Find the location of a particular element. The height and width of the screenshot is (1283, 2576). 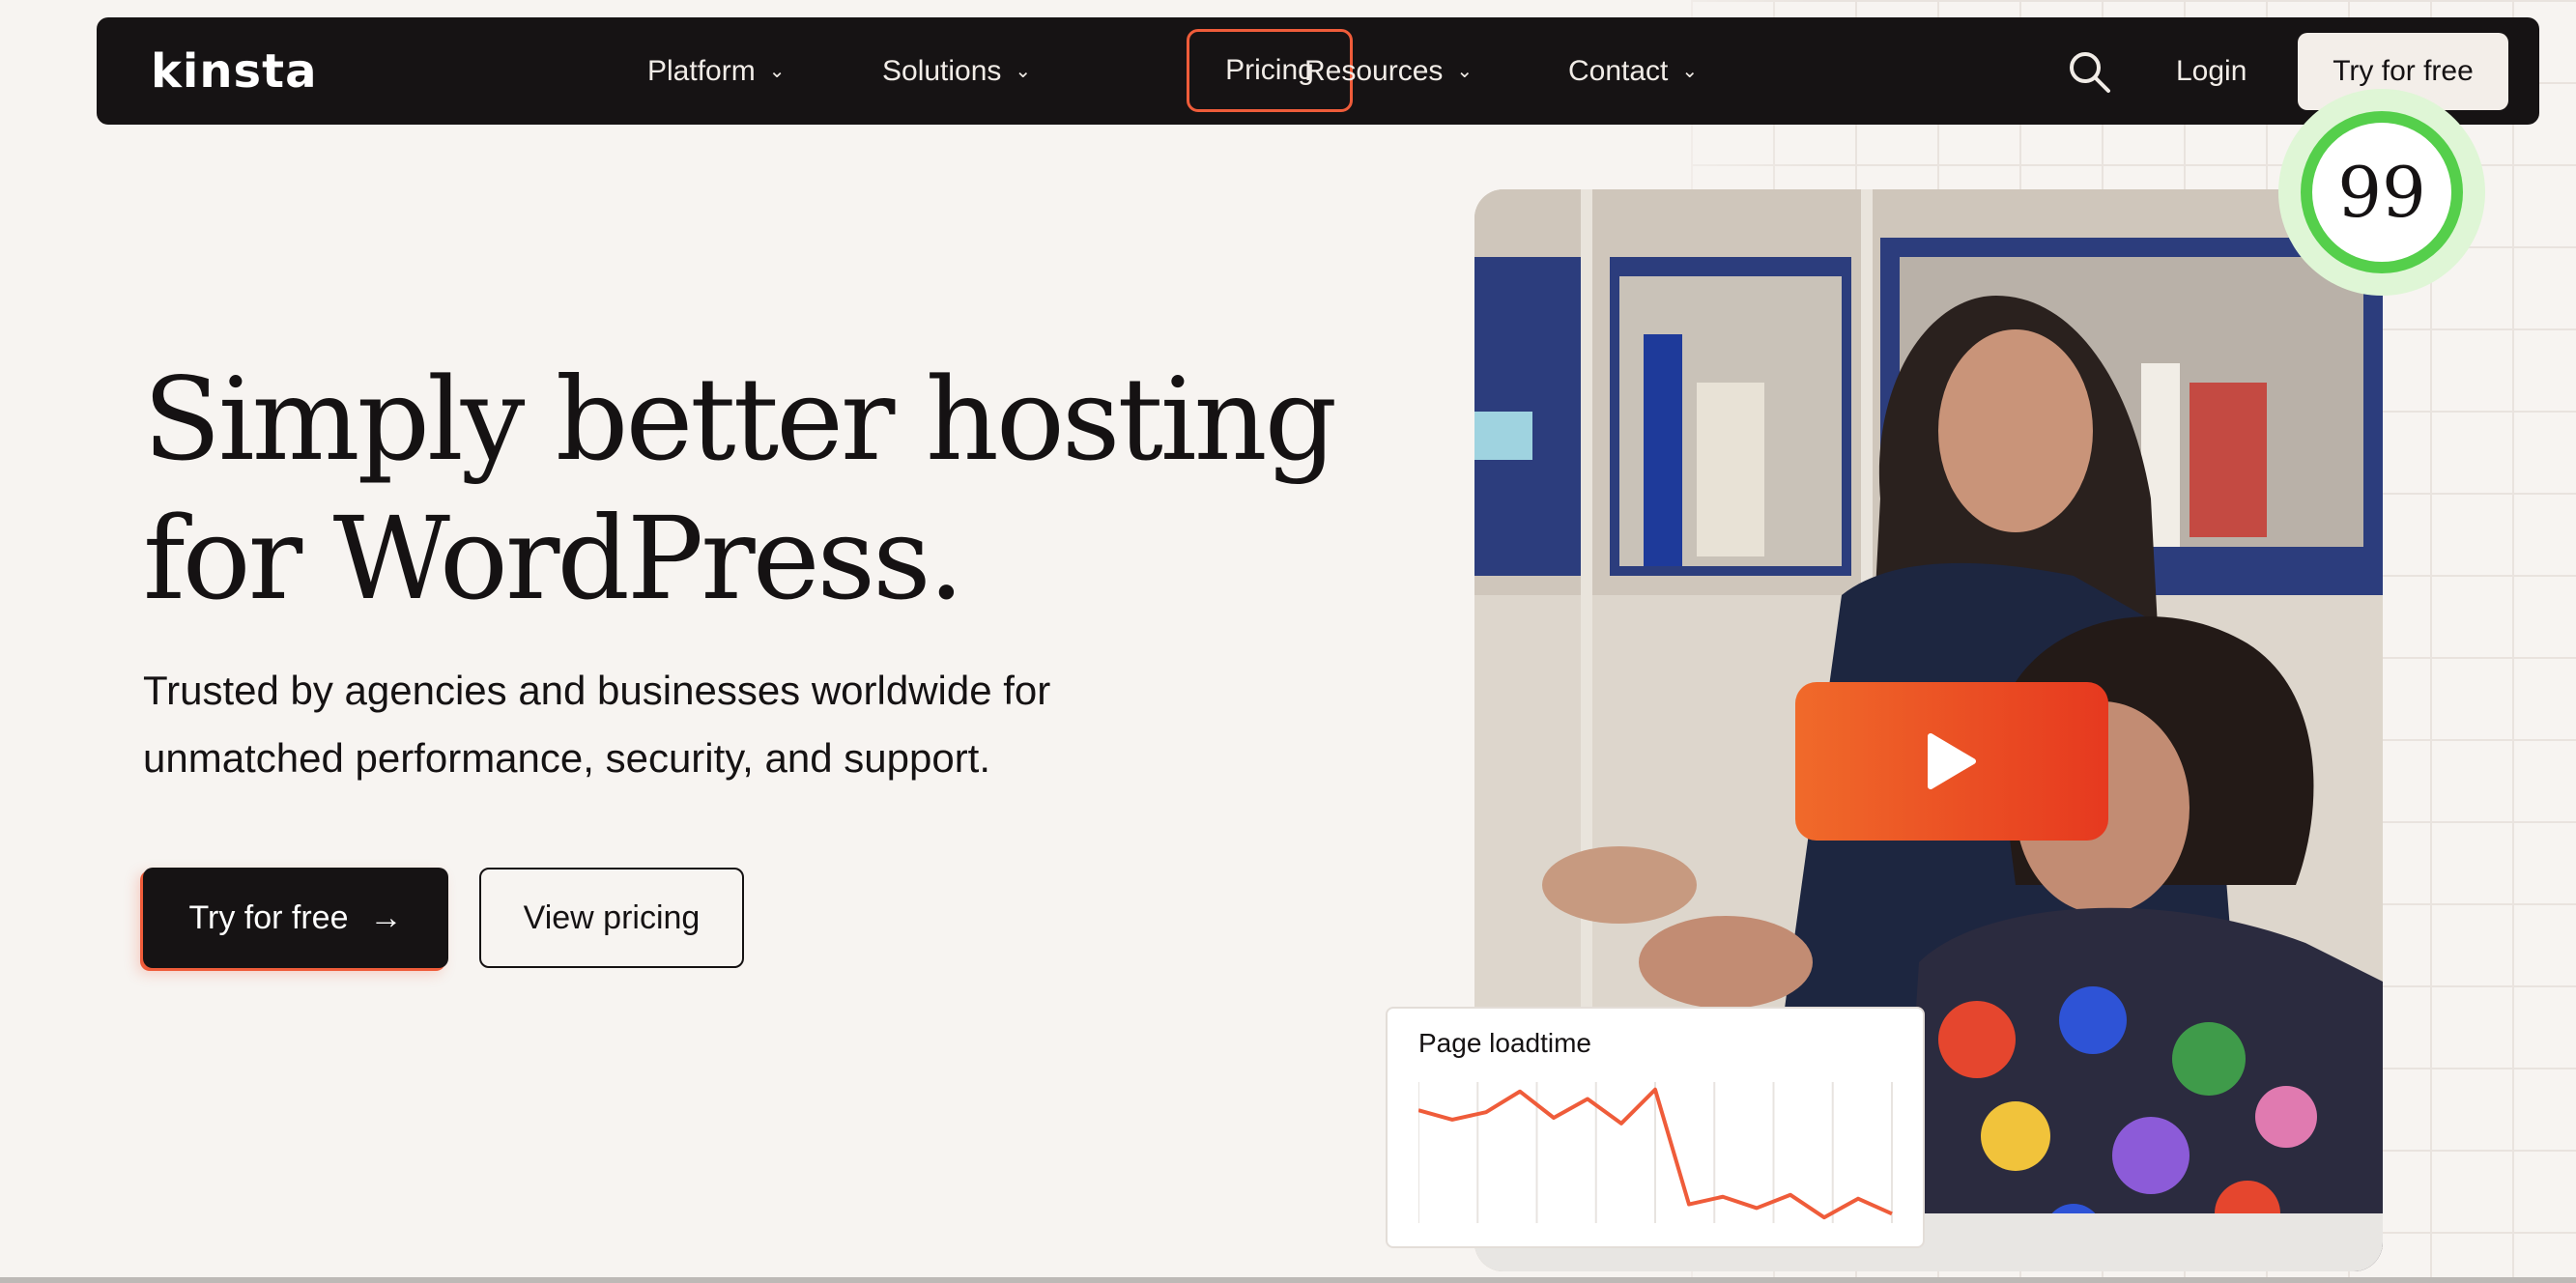

nav-resources: Resources ⌄ is located at coordinates (1388, 71).